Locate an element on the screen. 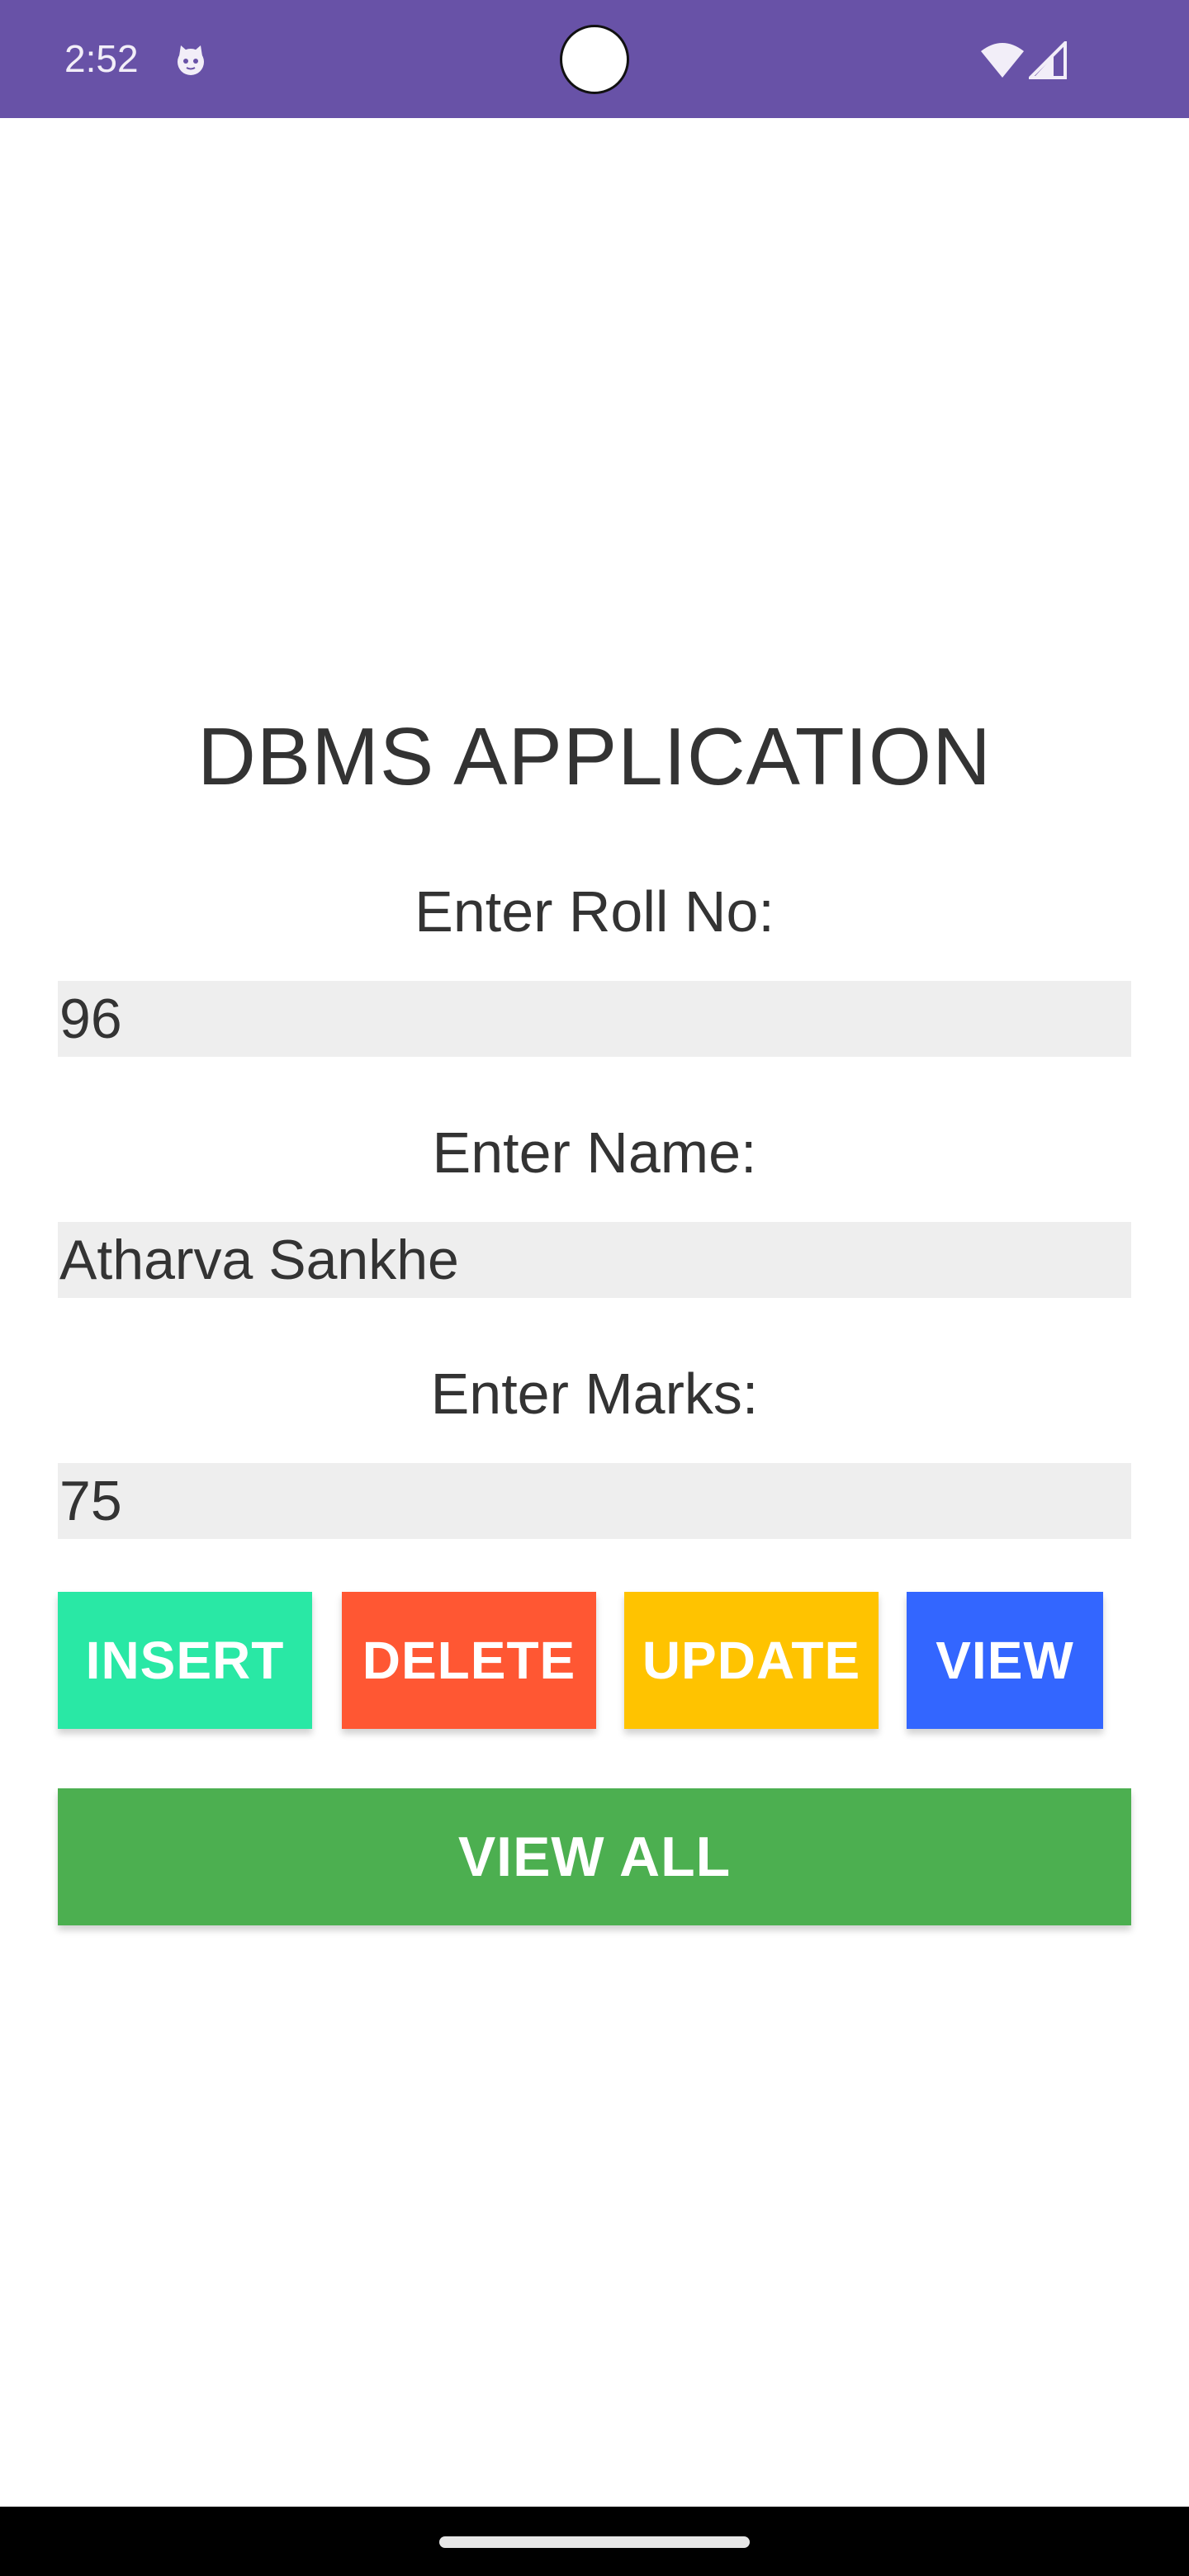 This screenshot has height=2576, width=1189. name-label: Enter Name: is located at coordinates (594, 1152).